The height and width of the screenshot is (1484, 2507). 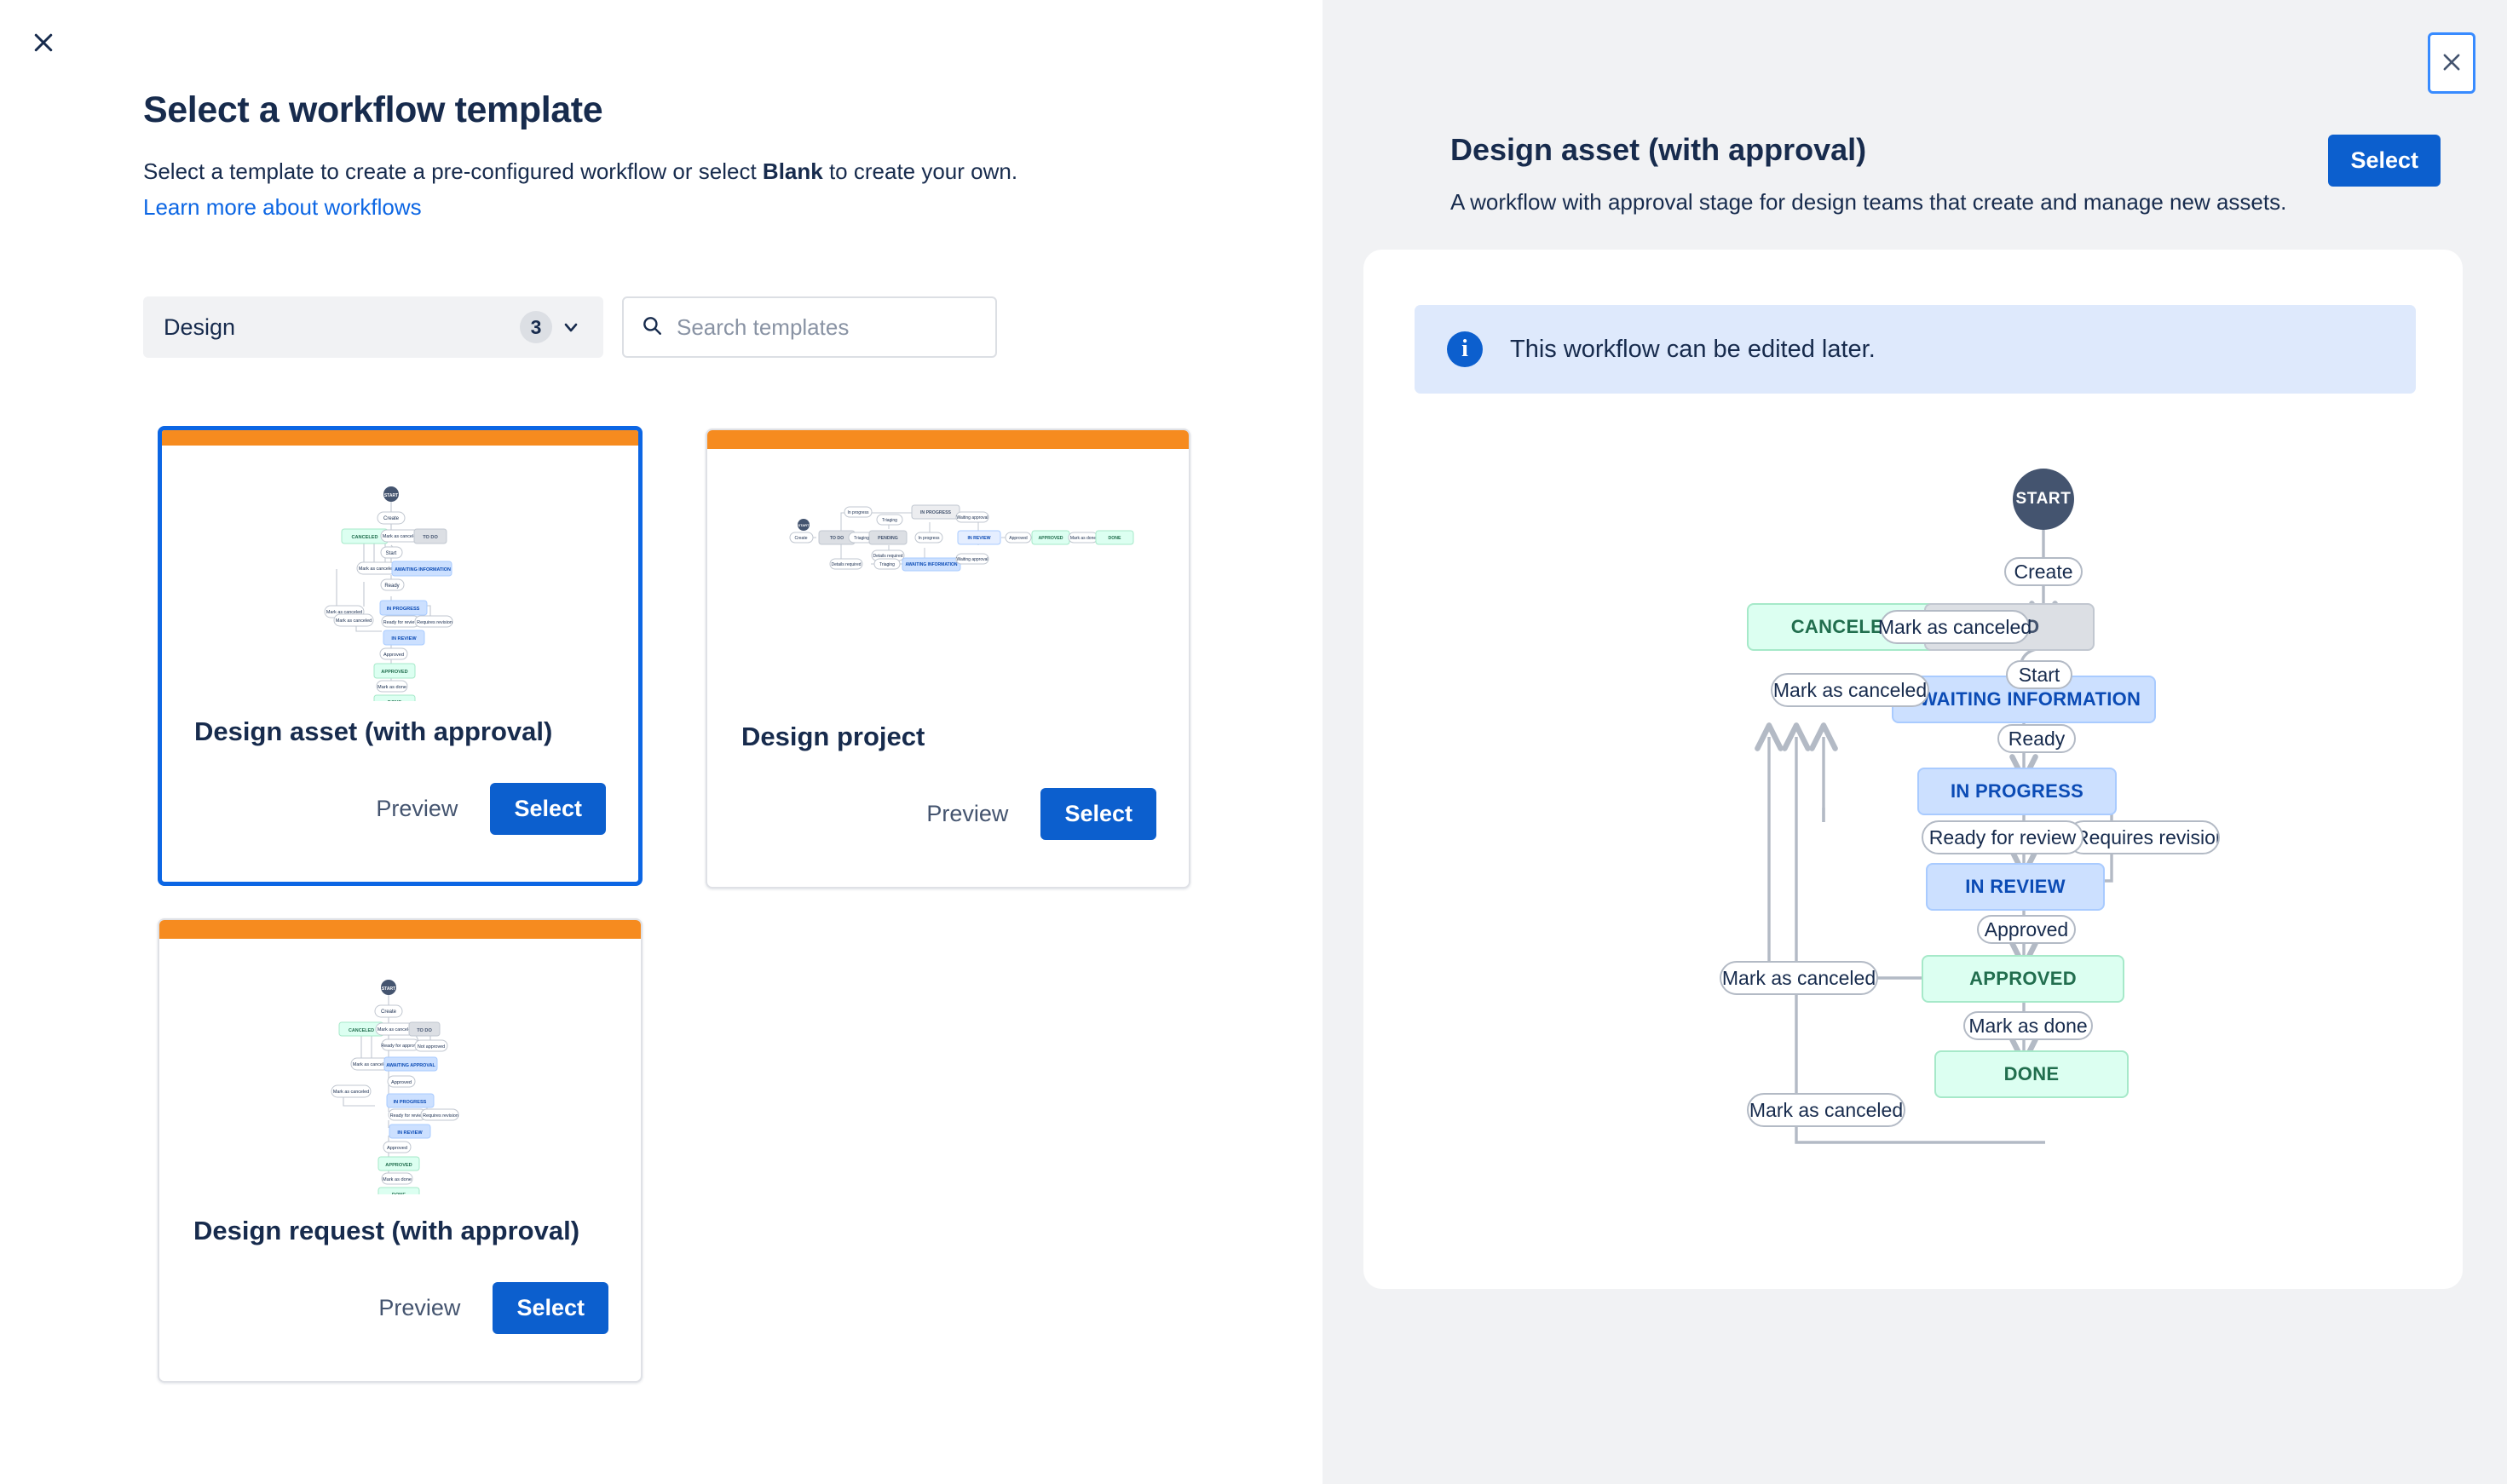 What do you see at coordinates (1658, 149) in the screenshot?
I see `preview-title: Design asset (with approval)` at bounding box center [1658, 149].